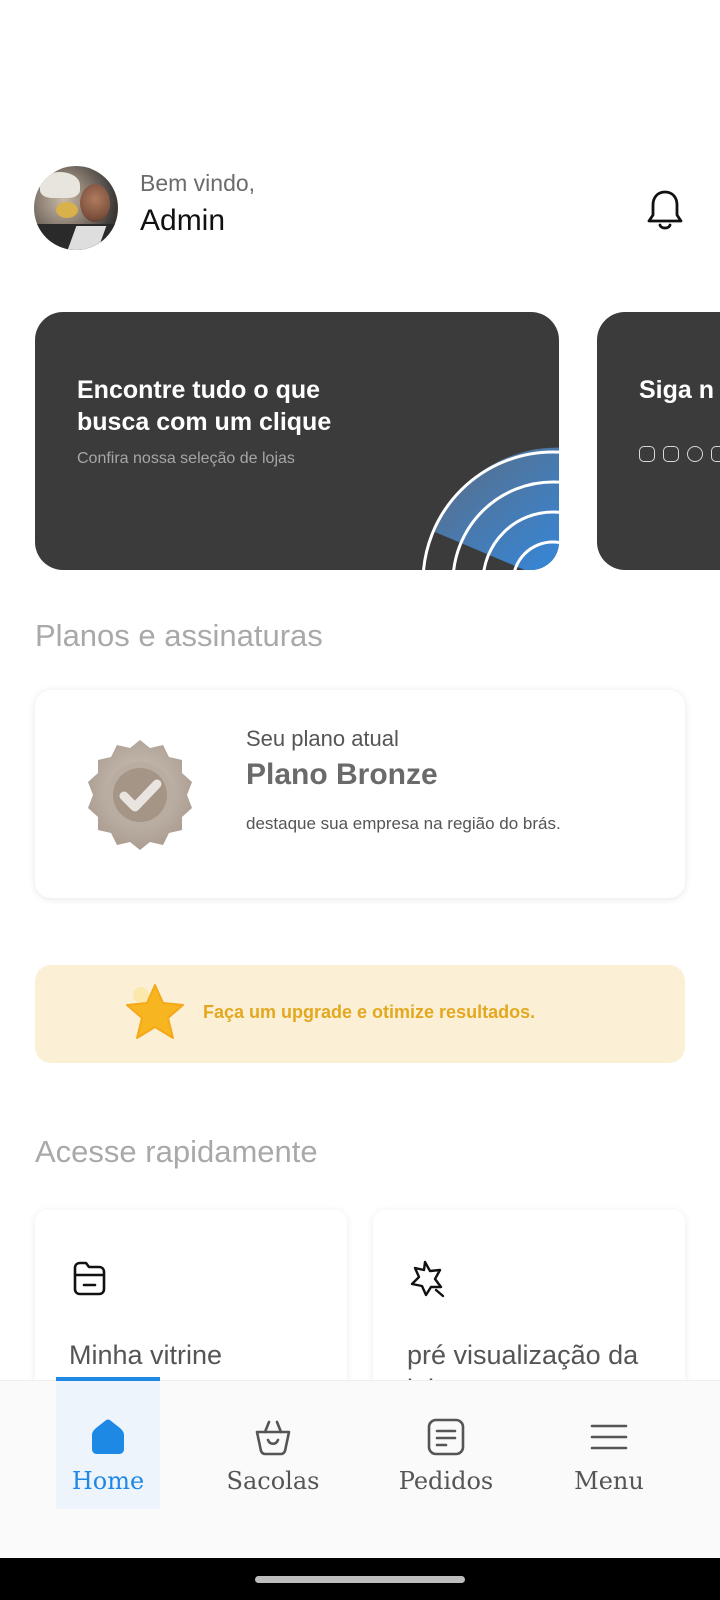 This screenshot has height=1600, width=720. Describe the element at coordinates (155, 1011) in the screenshot. I see `star-icon` at that location.